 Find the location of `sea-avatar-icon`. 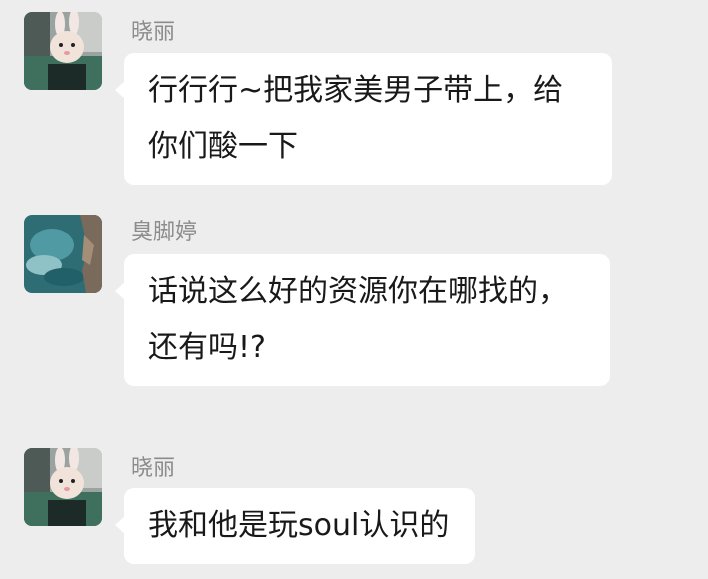

sea-avatar-icon is located at coordinates (63, 254).